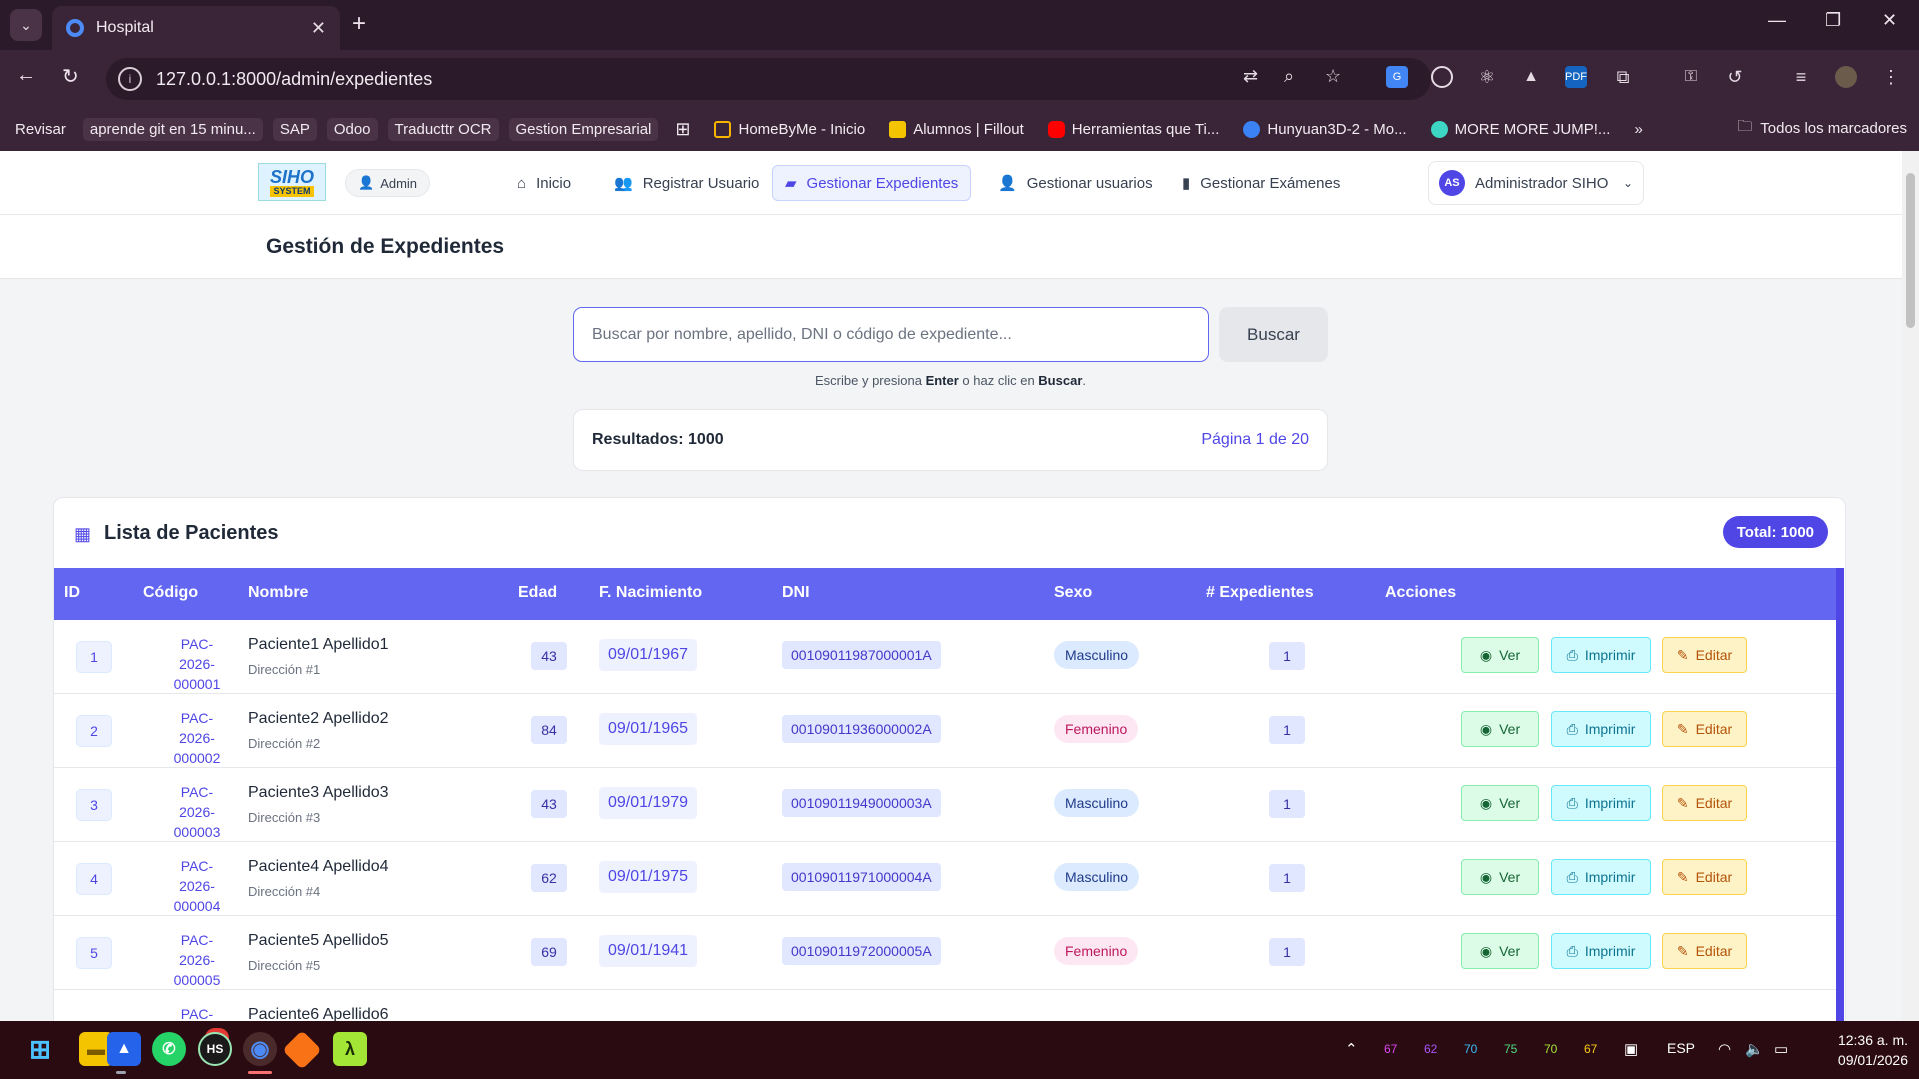 This screenshot has width=1919, height=1079. What do you see at coordinates (1333, 76) in the screenshot?
I see `bookmark-star-icon: ☆` at bounding box center [1333, 76].